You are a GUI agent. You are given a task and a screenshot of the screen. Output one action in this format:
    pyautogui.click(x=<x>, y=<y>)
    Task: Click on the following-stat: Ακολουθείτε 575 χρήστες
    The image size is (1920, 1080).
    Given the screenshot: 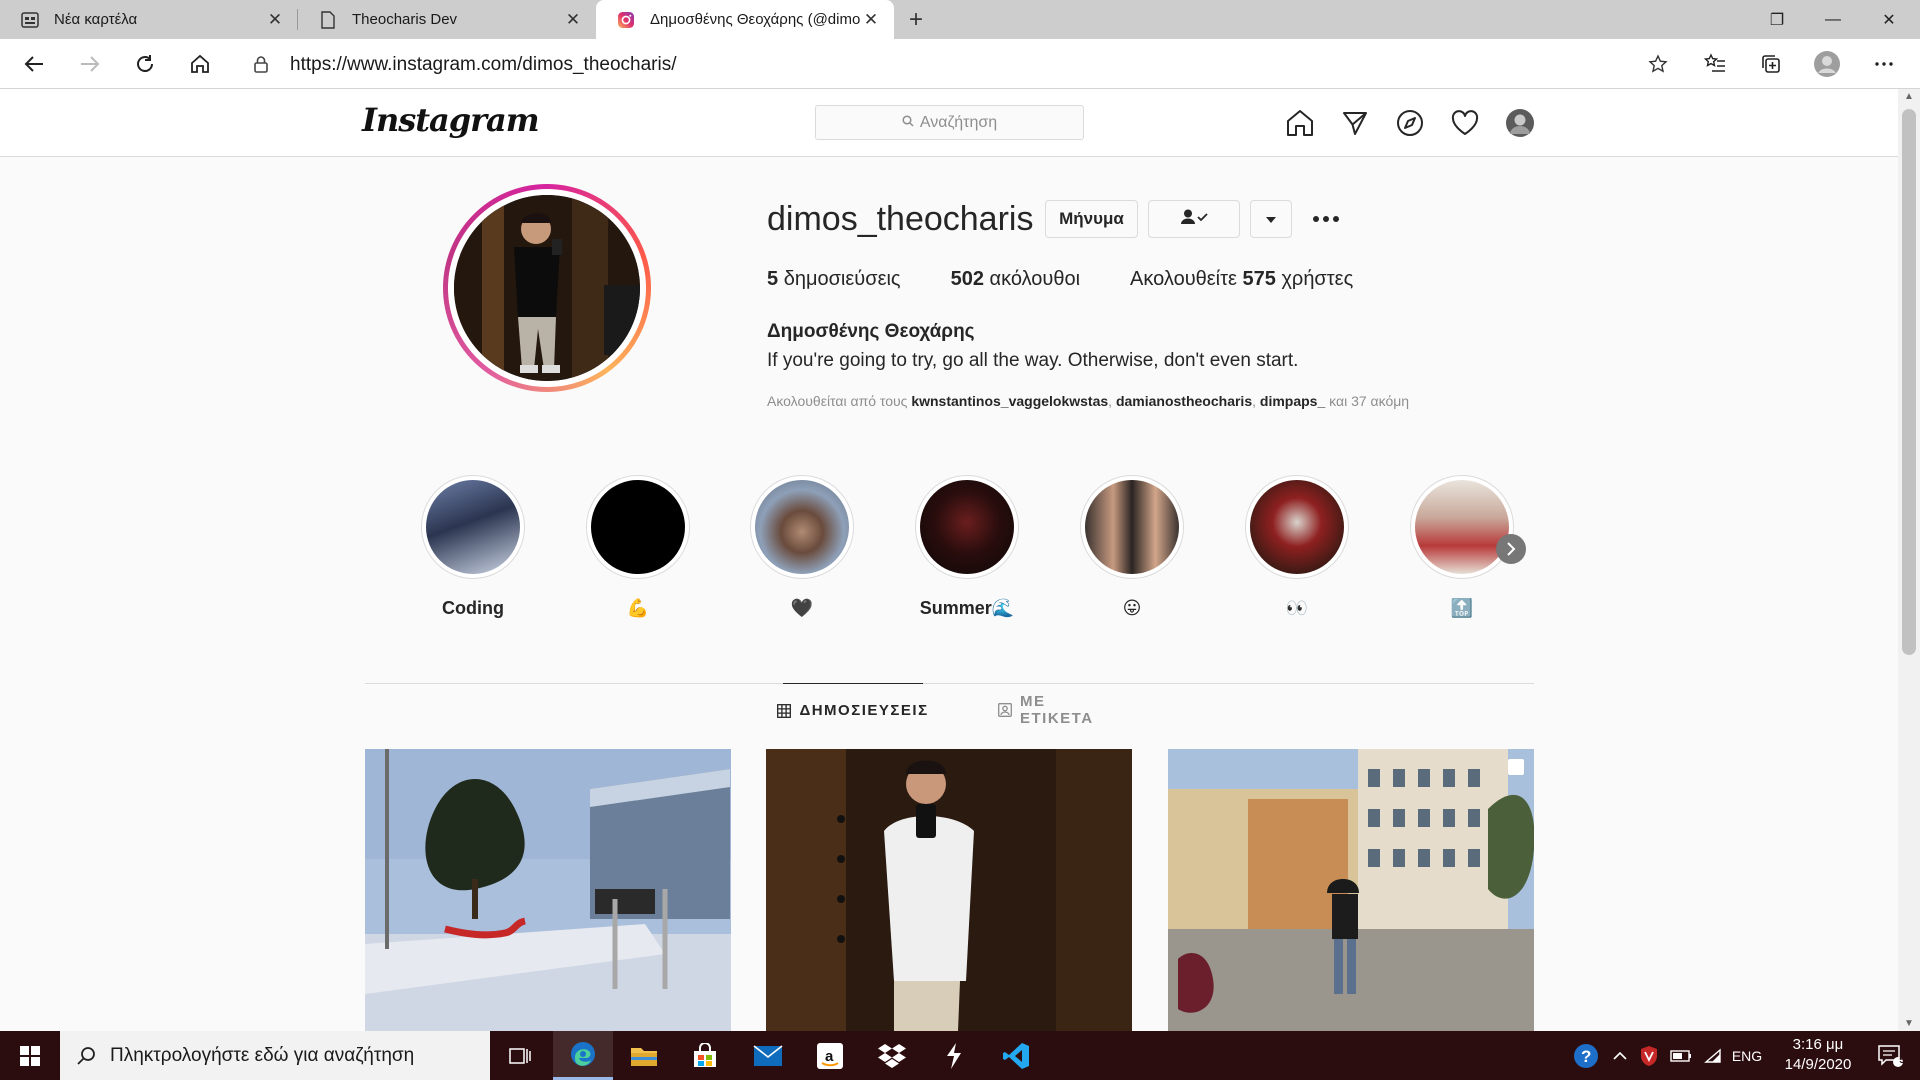 What is the action you would take?
    pyautogui.click(x=1241, y=279)
    